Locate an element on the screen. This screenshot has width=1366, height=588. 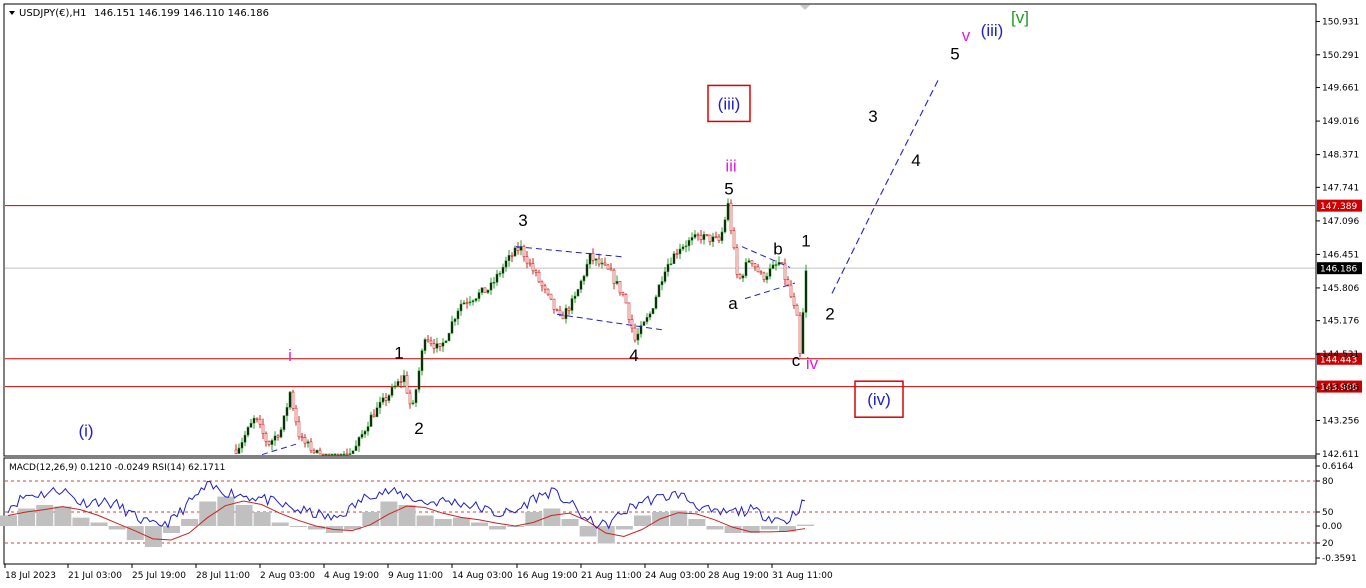
wave-label: i is located at coordinates (290, 355).